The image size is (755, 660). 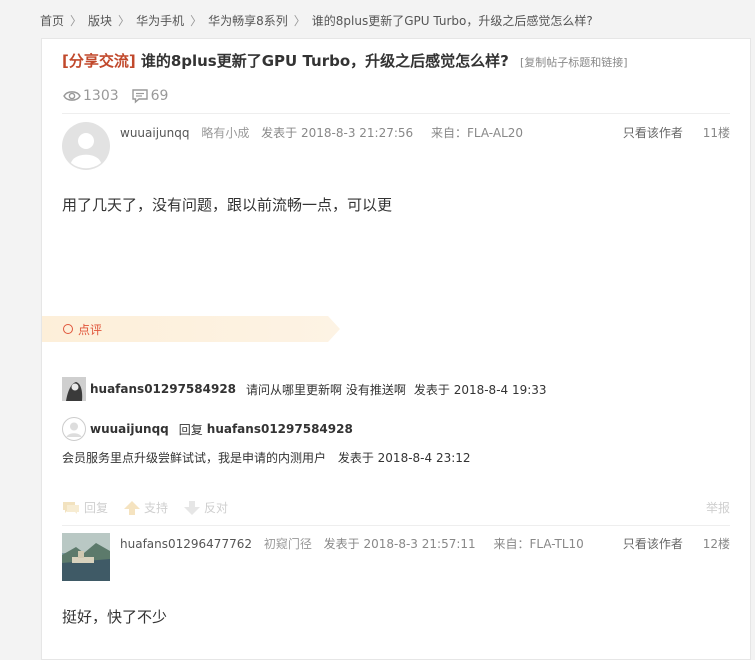 I want to click on arrow-up-icon, so click(x=132, y=507).